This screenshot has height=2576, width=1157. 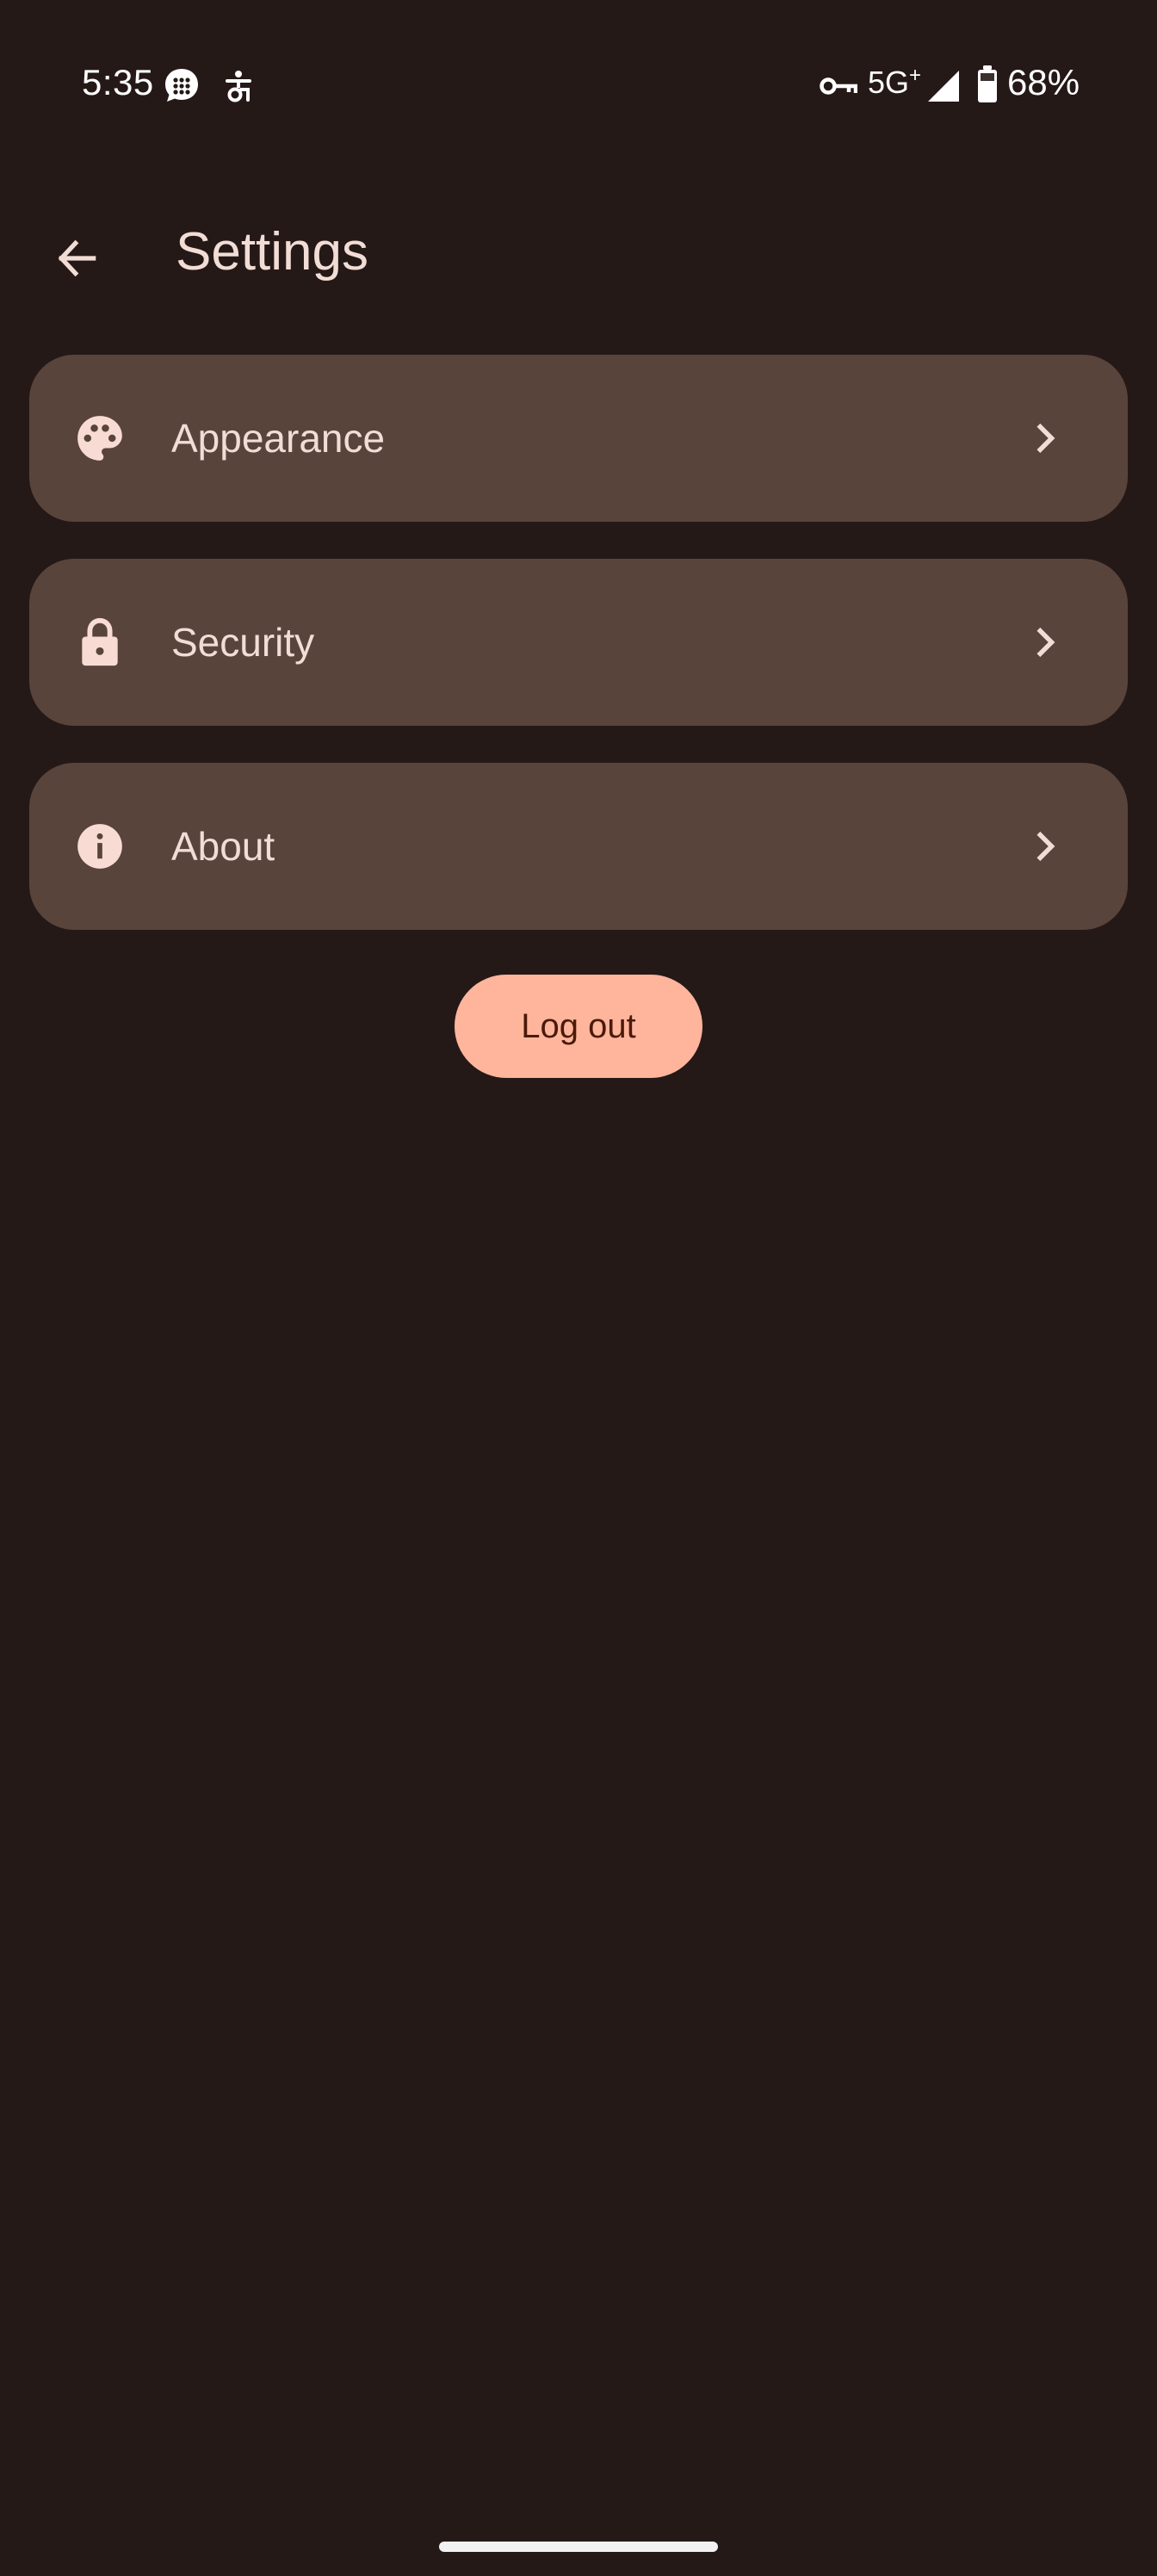 What do you see at coordinates (273, 252) in the screenshot?
I see `page-title: Settings` at bounding box center [273, 252].